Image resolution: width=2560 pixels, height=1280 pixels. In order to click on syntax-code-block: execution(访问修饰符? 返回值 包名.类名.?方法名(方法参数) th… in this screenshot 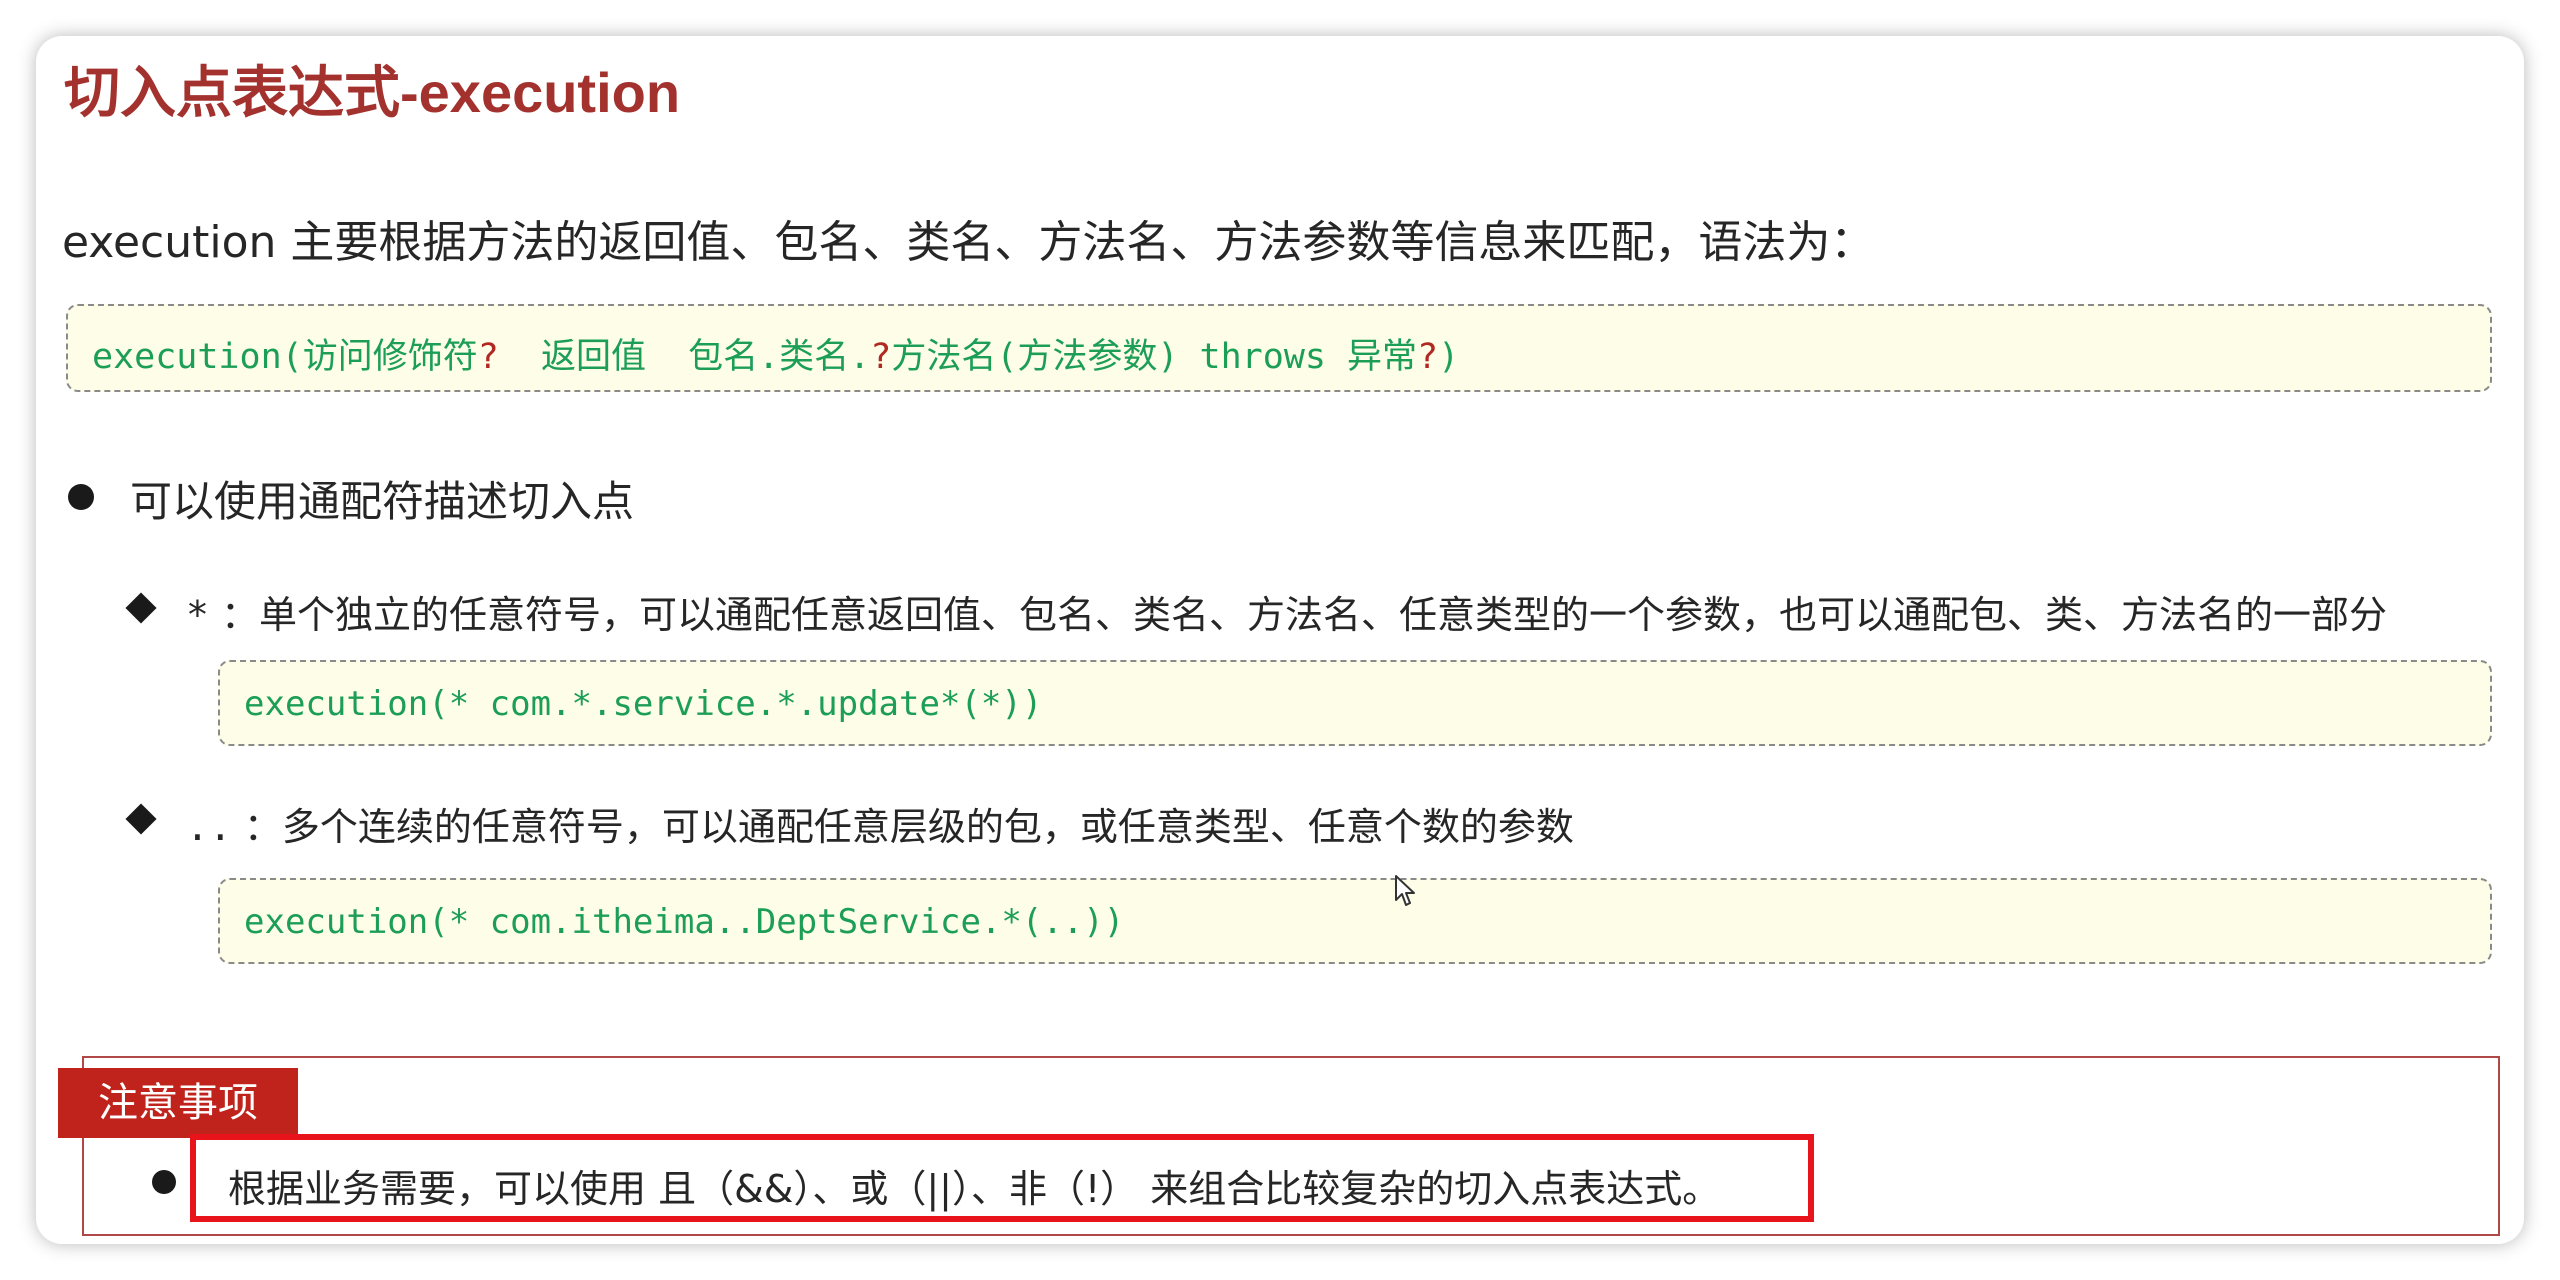, I will do `click(1279, 348)`.